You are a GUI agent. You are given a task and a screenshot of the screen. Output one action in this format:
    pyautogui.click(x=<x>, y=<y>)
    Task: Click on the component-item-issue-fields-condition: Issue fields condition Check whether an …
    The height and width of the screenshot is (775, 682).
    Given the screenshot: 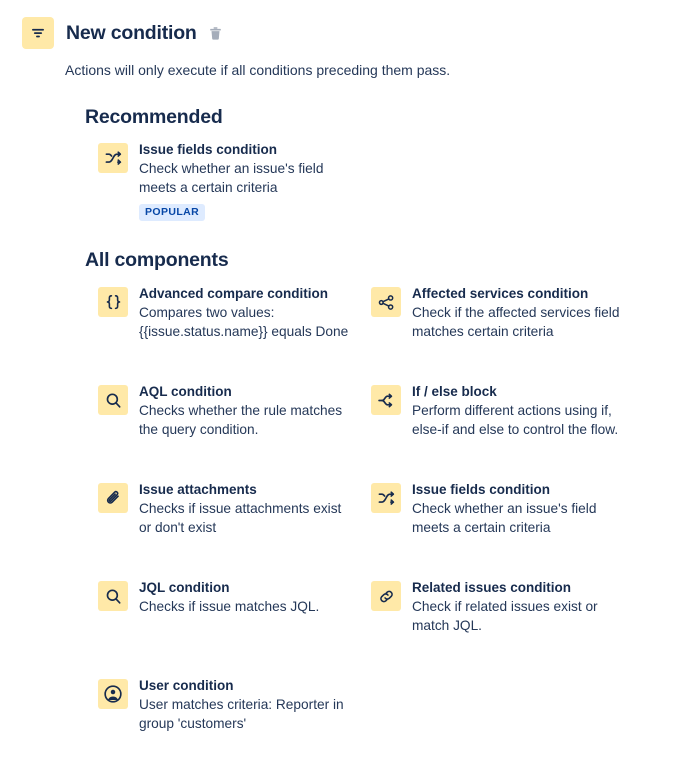 What is the action you would take?
    pyautogui.click(x=383, y=181)
    